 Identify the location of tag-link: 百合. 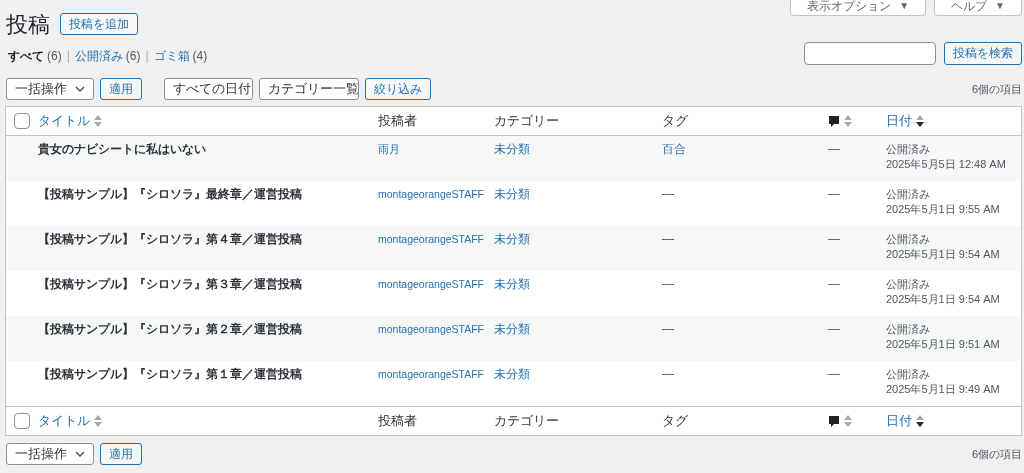
(674, 149).